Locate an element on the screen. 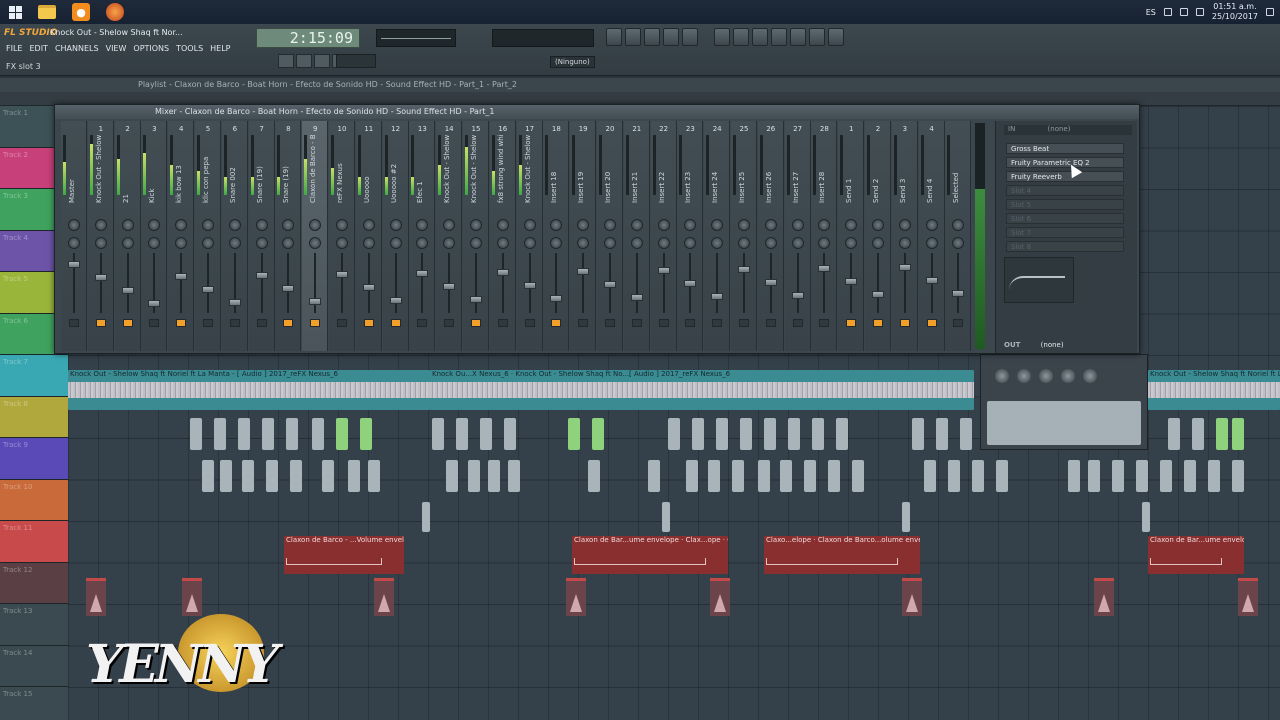 The height and width of the screenshot is (720, 1280). mixer-strip: 25 Insert 25 is located at coordinates (744, 236).